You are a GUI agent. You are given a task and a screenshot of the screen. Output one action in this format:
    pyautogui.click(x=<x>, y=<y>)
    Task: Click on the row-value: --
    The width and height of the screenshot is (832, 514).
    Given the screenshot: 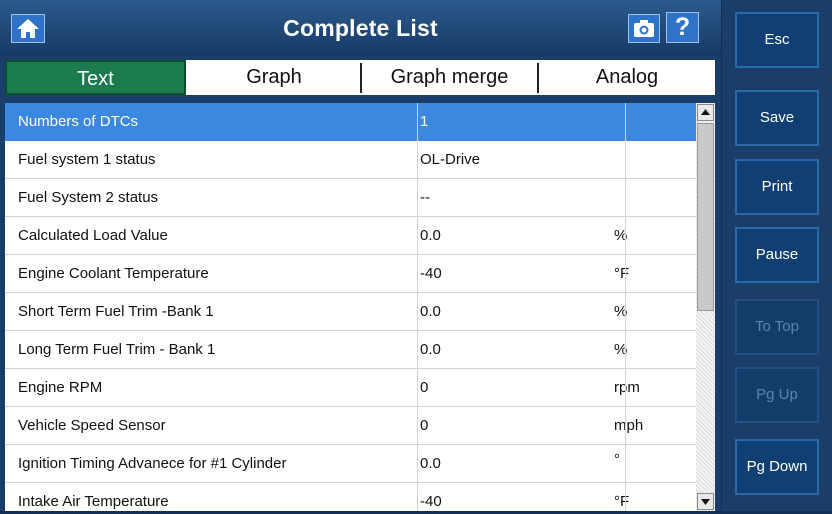 What is the action you would take?
    pyautogui.click(x=425, y=197)
    